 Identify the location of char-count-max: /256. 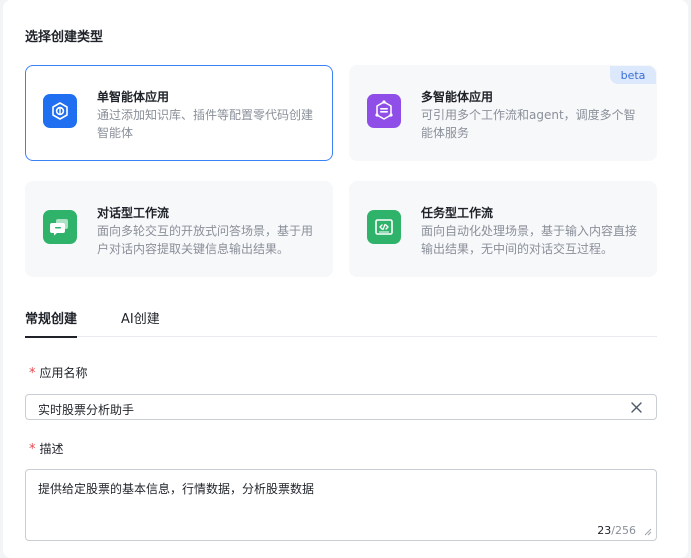
(623, 530).